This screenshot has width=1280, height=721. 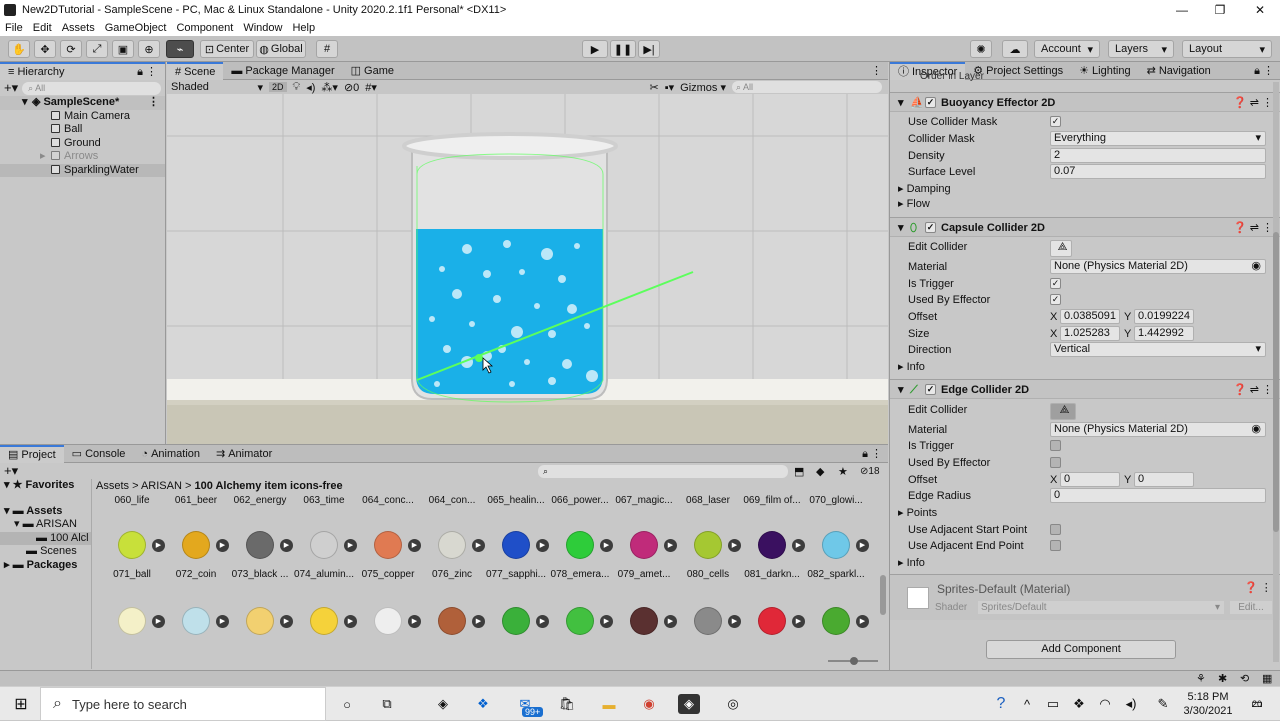 I want to click on tab-game: ◫ Game, so click(x=372, y=71).